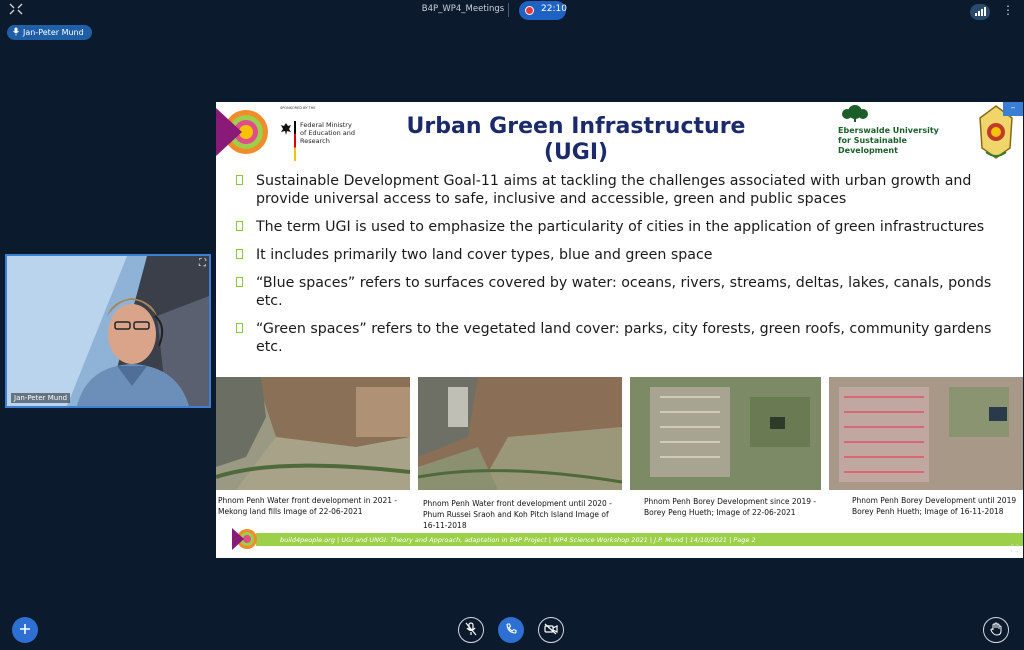  I want to click on sponsor-label: SPONSORED BY THE, so click(298, 108).